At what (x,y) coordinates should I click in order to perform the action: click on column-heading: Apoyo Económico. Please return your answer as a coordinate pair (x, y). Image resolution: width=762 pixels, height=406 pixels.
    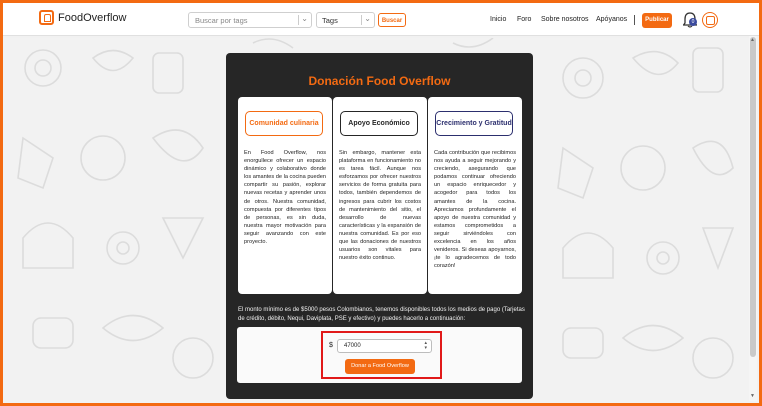
    Looking at the image, I should click on (379, 123).